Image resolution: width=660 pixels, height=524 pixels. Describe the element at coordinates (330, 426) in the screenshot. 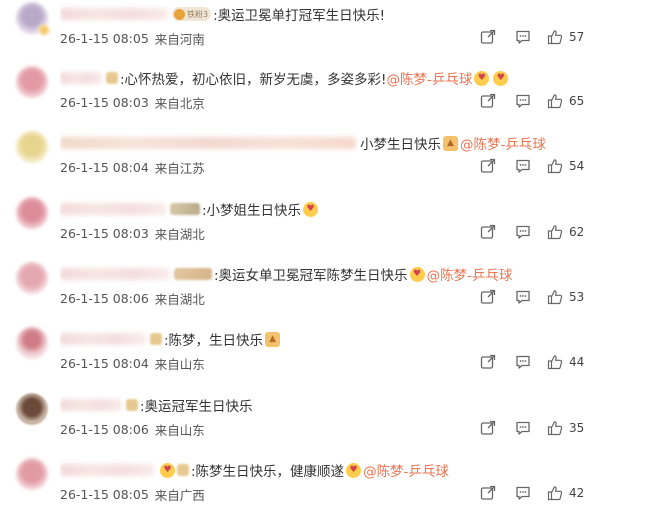

I see `comment-item: :奥运冠军生日快乐 26-1-15 08:06 来自山东 35` at that location.